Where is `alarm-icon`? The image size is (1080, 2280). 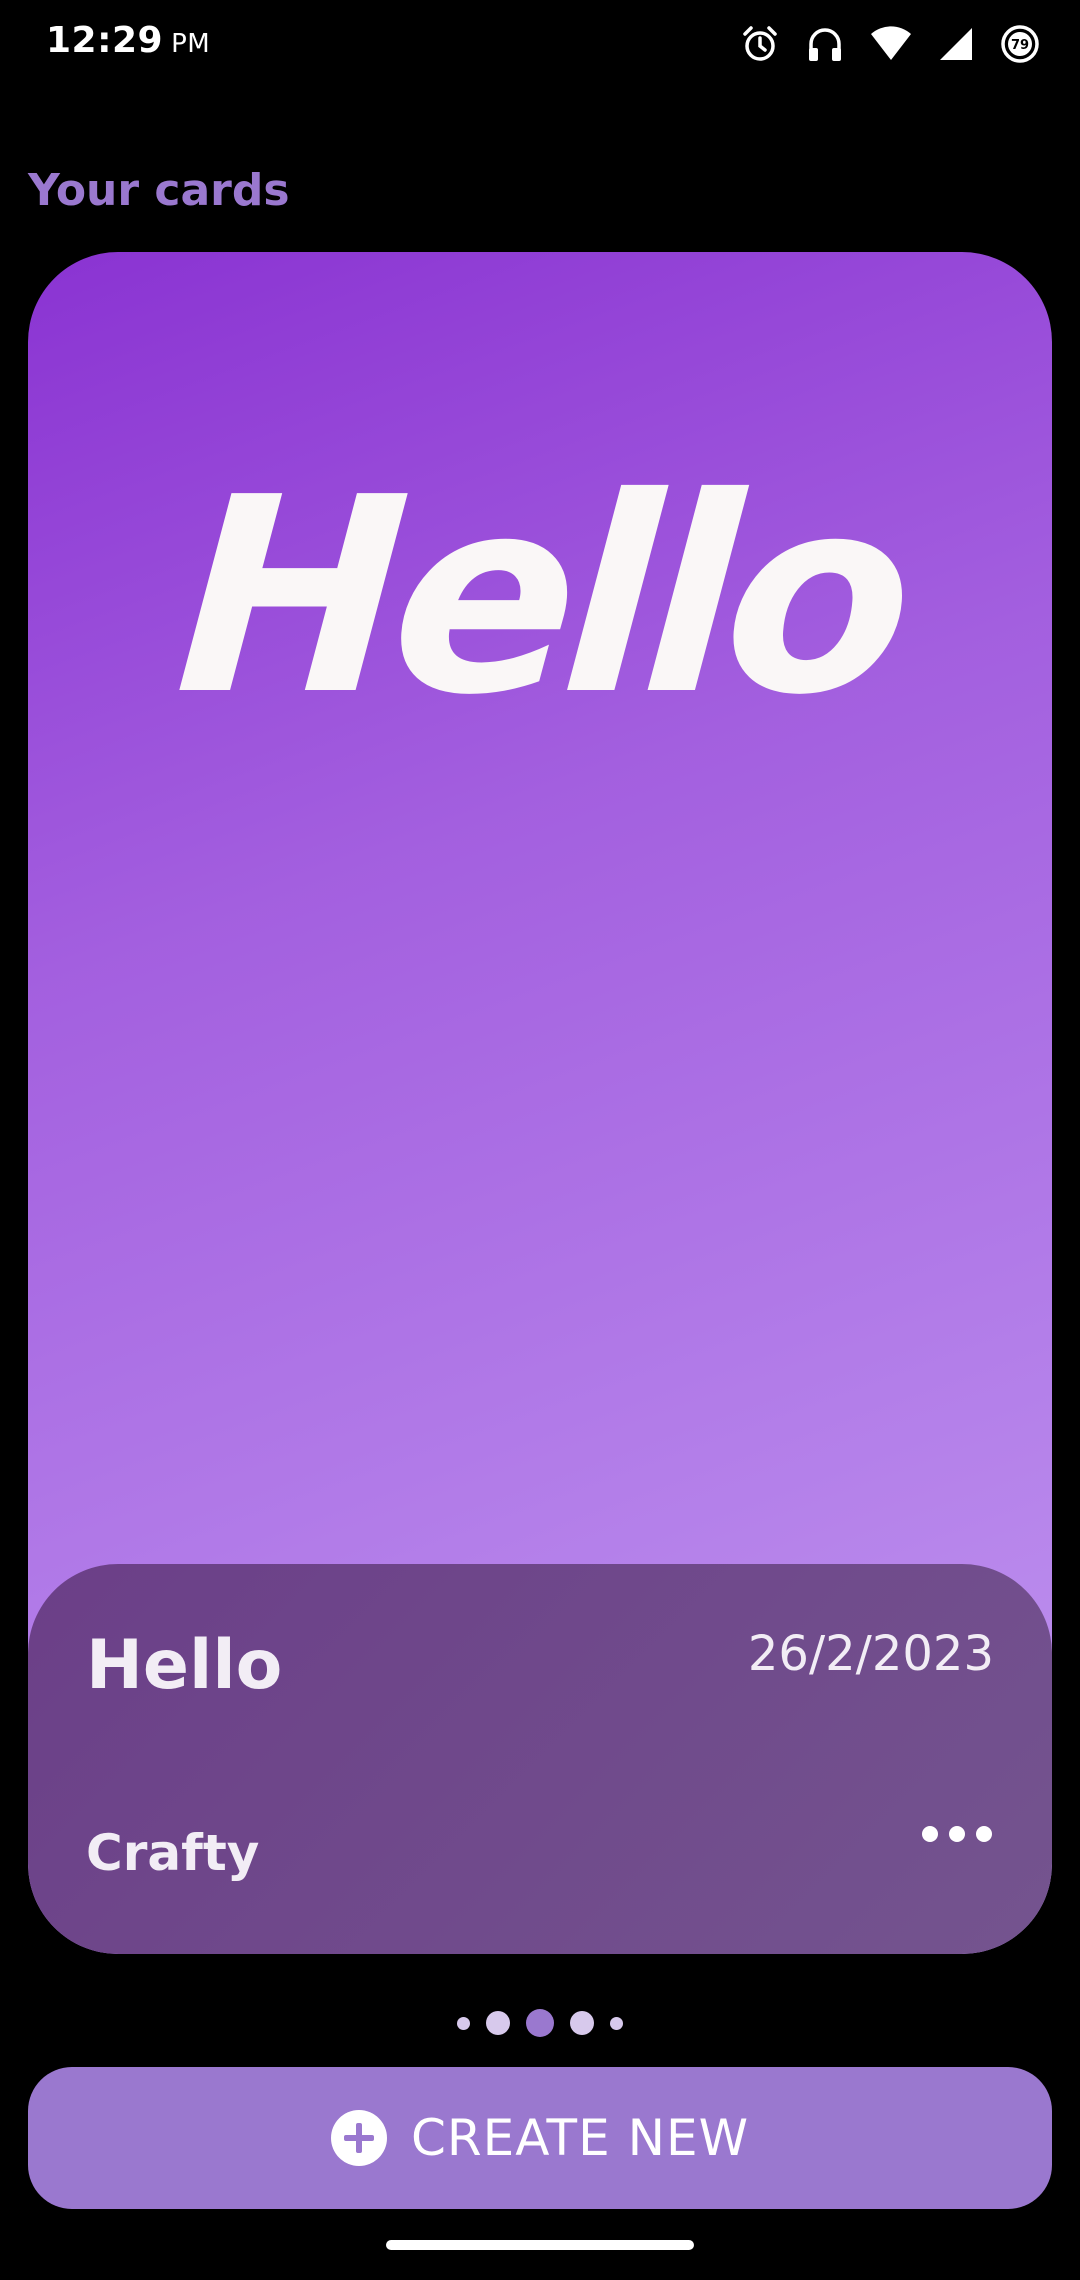 alarm-icon is located at coordinates (760, 43).